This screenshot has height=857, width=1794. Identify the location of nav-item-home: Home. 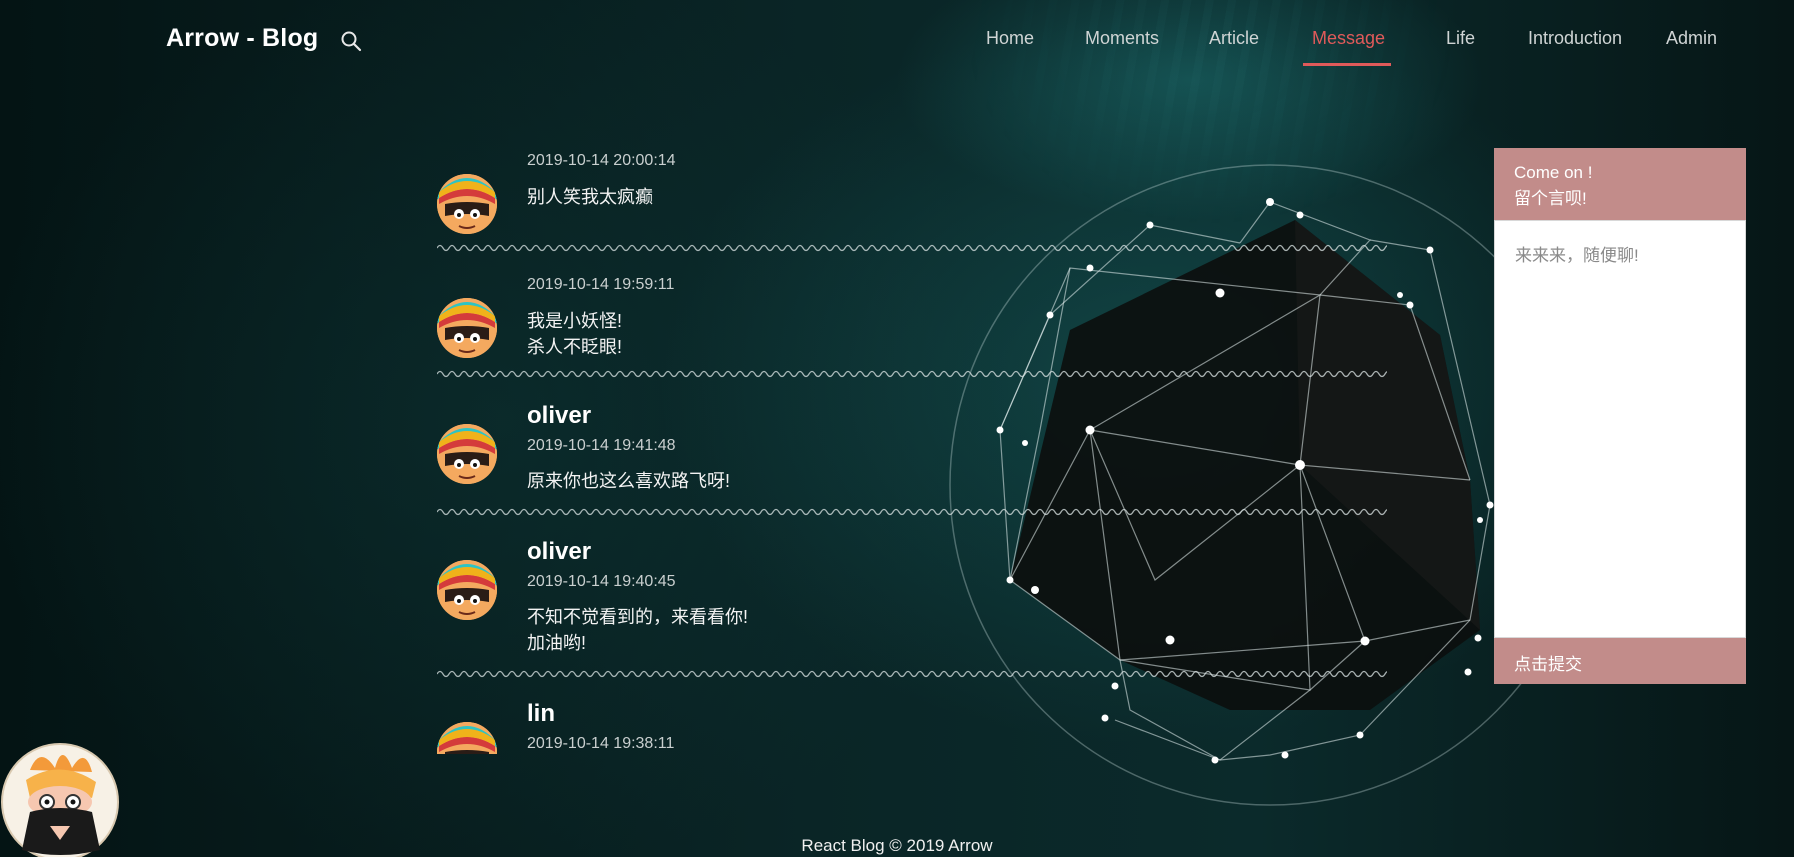
(1010, 38).